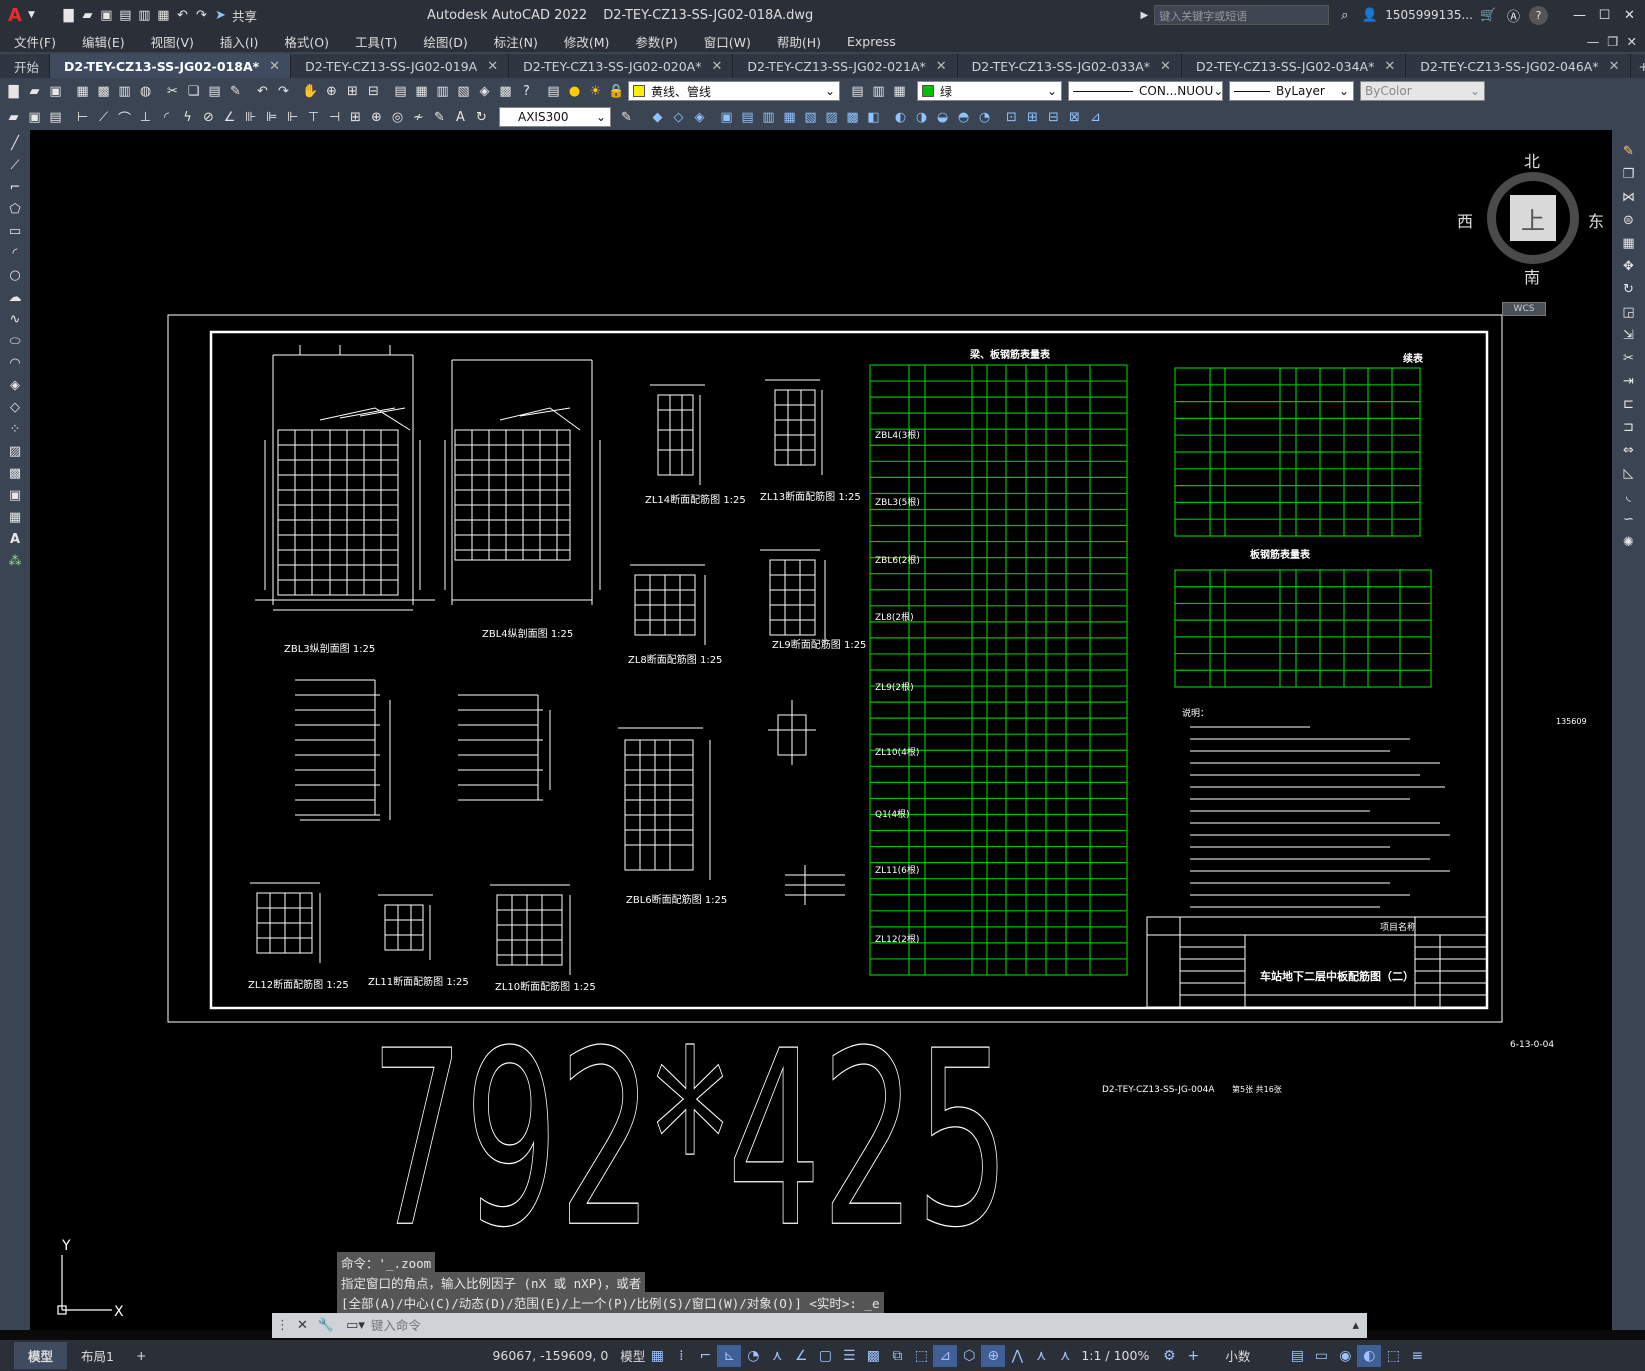 This screenshot has height=1371, width=1645. Describe the element at coordinates (1628, 404) in the screenshot. I see `break-point-icon: ⊏` at that location.